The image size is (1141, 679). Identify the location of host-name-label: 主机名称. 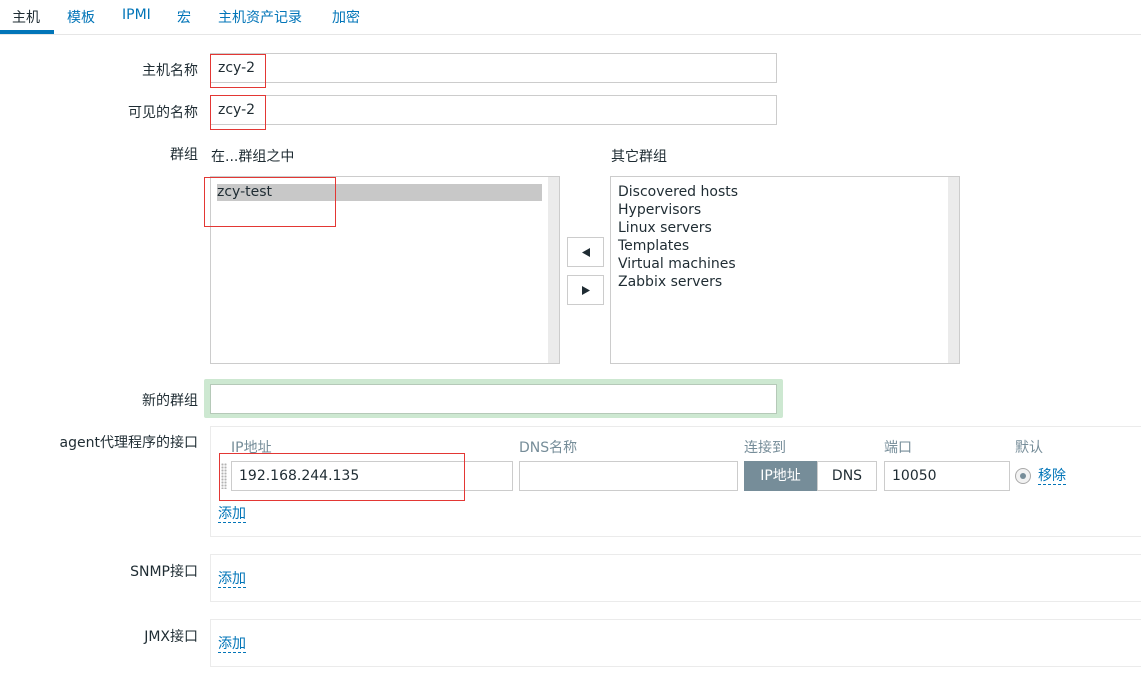
(170, 71).